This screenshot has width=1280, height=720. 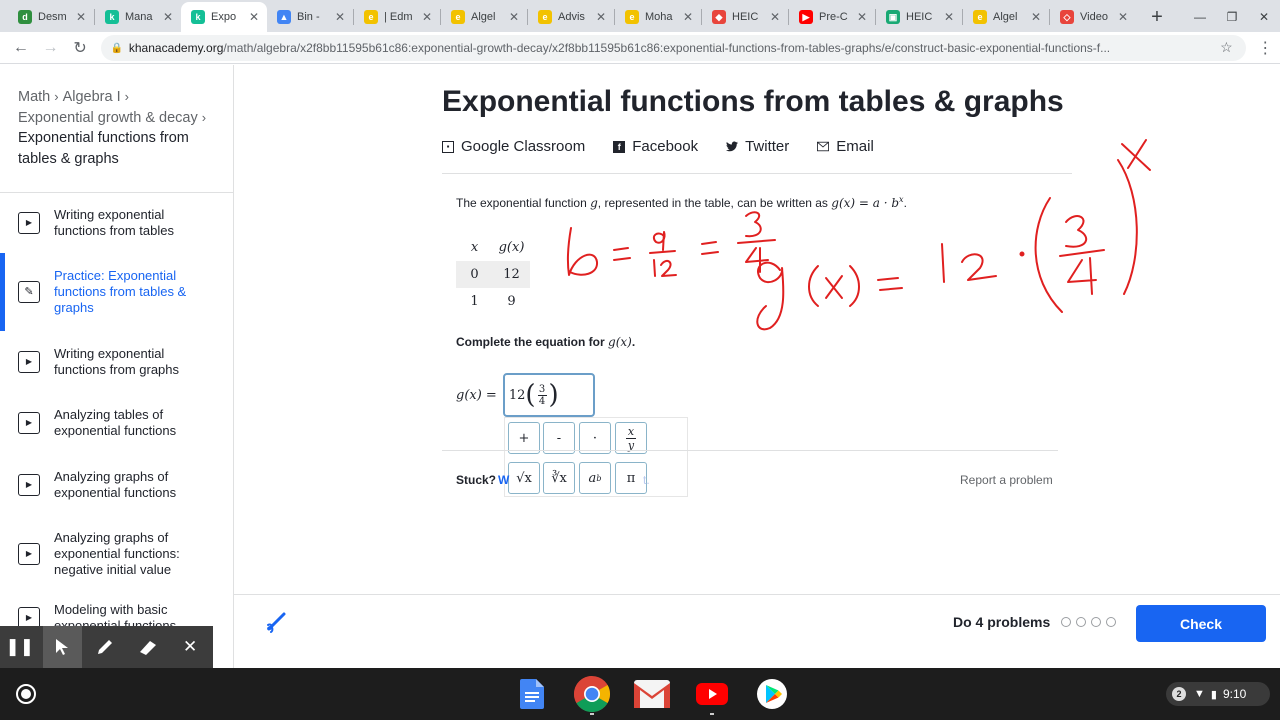 What do you see at coordinates (845, 146) in the screenshot?
I see `email-button: Email` at bounding box center [845, 146].